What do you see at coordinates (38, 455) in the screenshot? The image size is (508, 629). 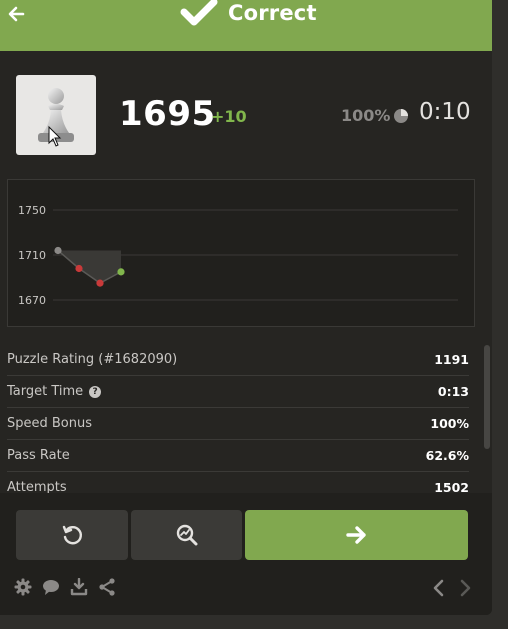 I see `stat-label: Pass Rate` at bounding box center [38, 455].